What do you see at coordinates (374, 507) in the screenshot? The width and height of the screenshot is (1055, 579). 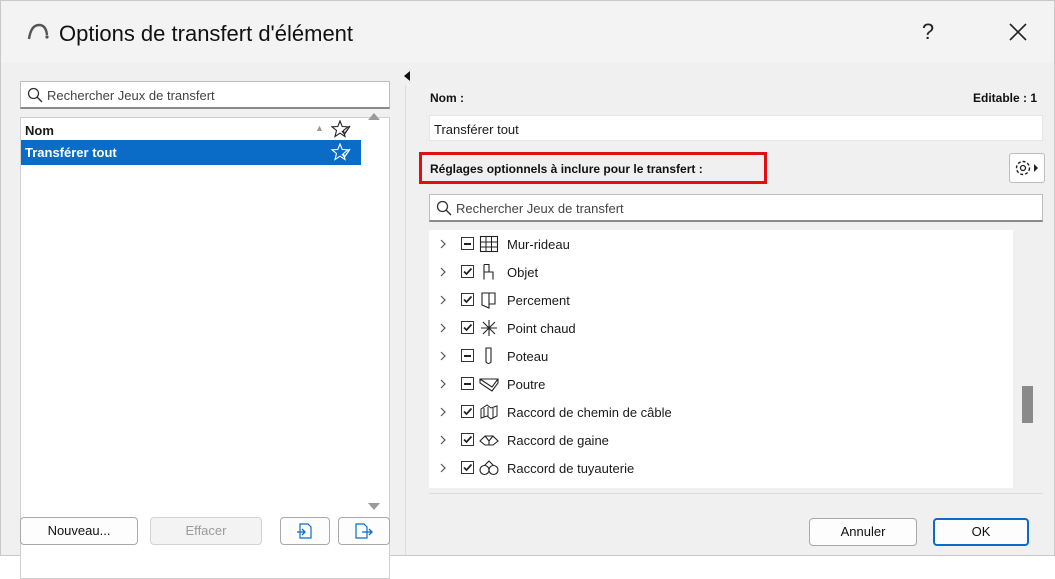 I see `scroll-down-arrow-icon` at bounding box center [374, 507].